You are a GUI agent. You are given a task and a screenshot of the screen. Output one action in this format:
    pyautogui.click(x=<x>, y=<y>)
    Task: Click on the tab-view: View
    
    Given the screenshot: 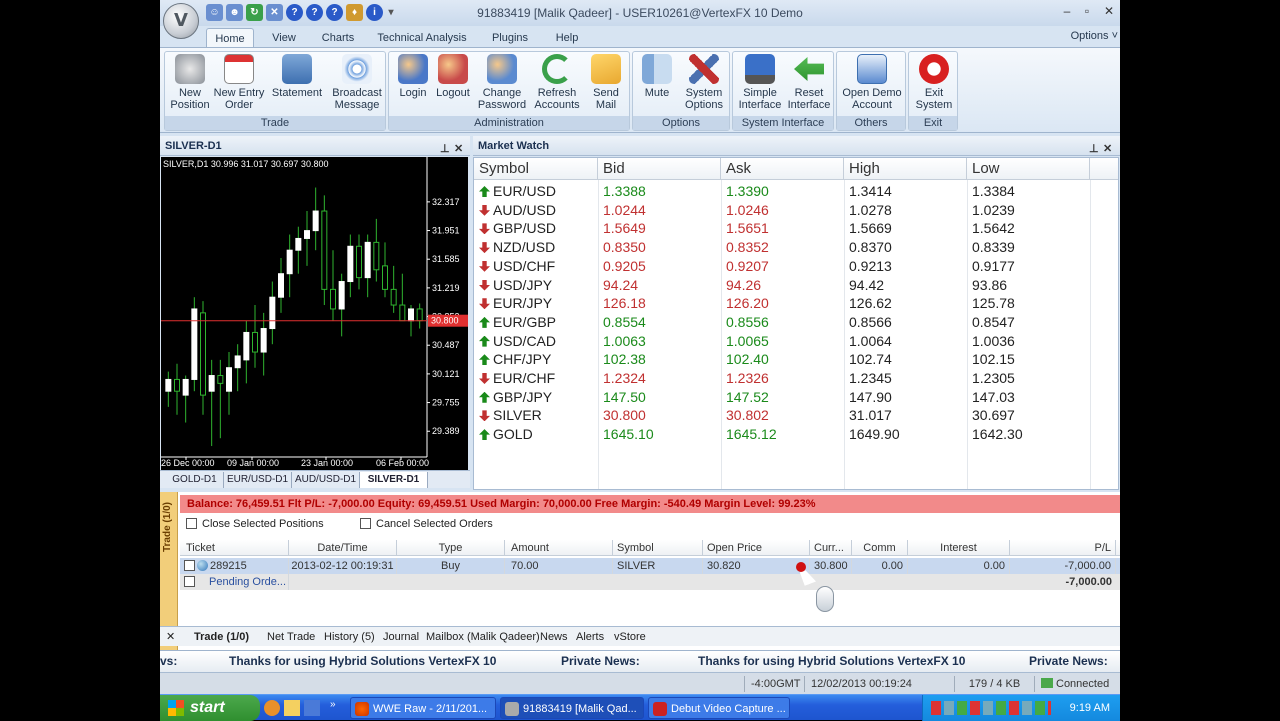 What is the action you would take?
    pyautogui.click(x=284, y=38)
    